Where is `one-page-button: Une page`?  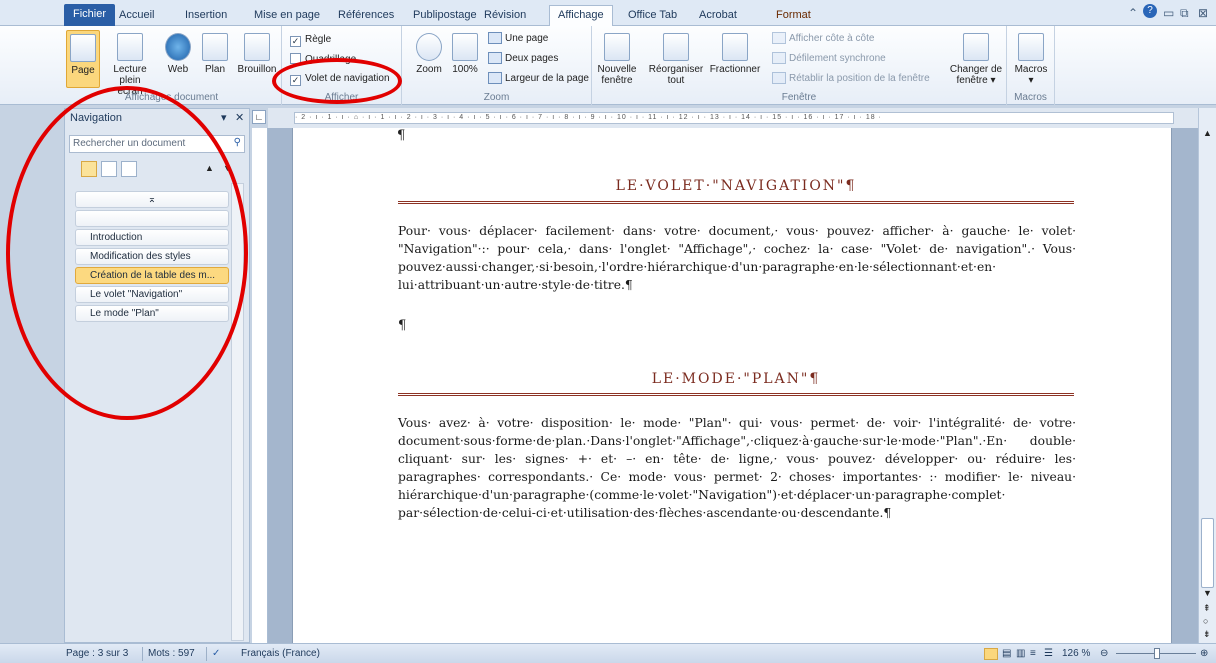 one-page-button: Une page is located at coordinates (518, 38).